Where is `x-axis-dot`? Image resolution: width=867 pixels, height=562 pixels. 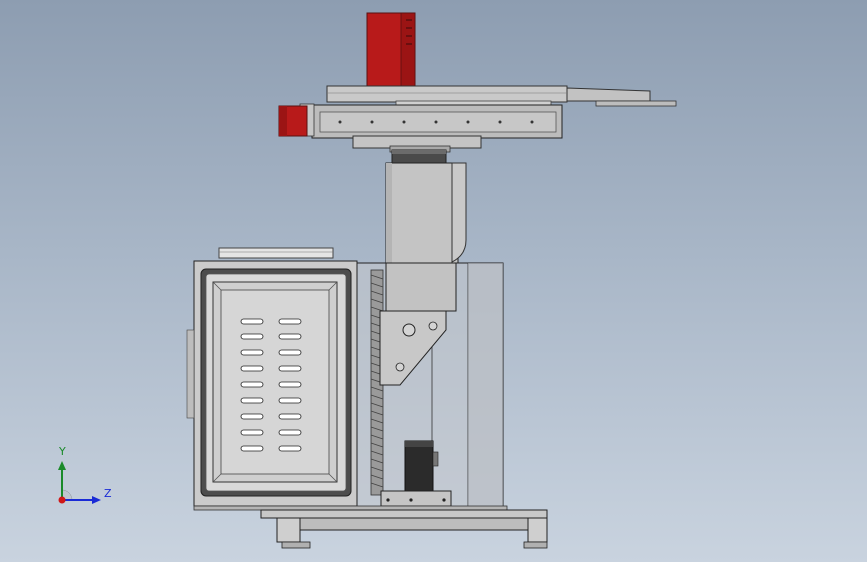 x-axis-dot is located at coordinates (62, 500).